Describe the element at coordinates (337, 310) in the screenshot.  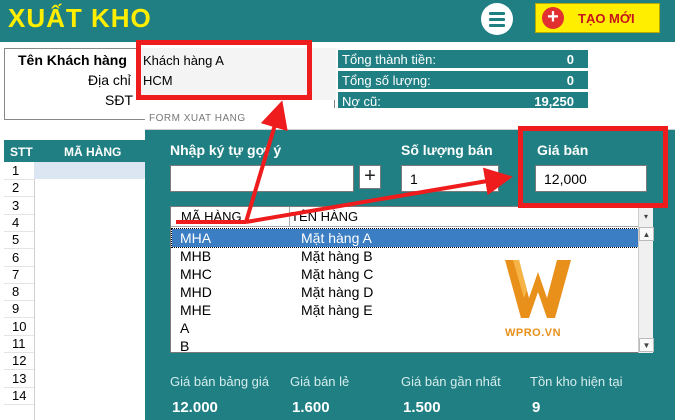
I see `list-item-name: Mặt hàng E` at that location.